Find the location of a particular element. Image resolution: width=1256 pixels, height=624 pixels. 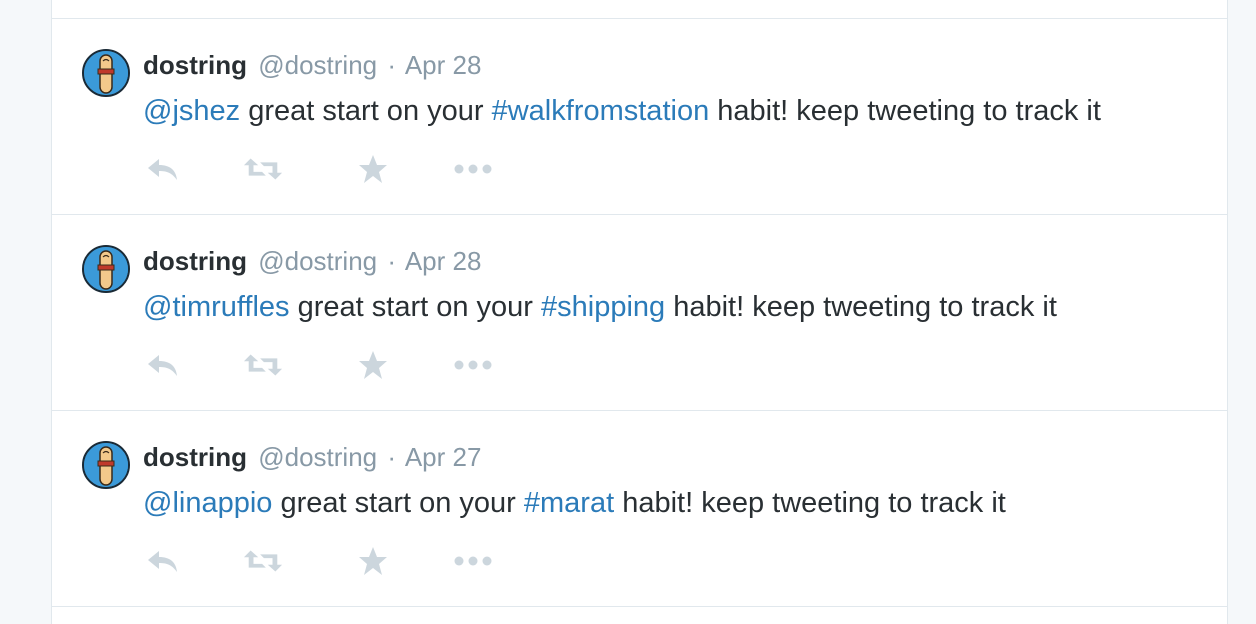

tweet-header: dostring @dostring · Apr 27 is located at coordinates (312, 457).